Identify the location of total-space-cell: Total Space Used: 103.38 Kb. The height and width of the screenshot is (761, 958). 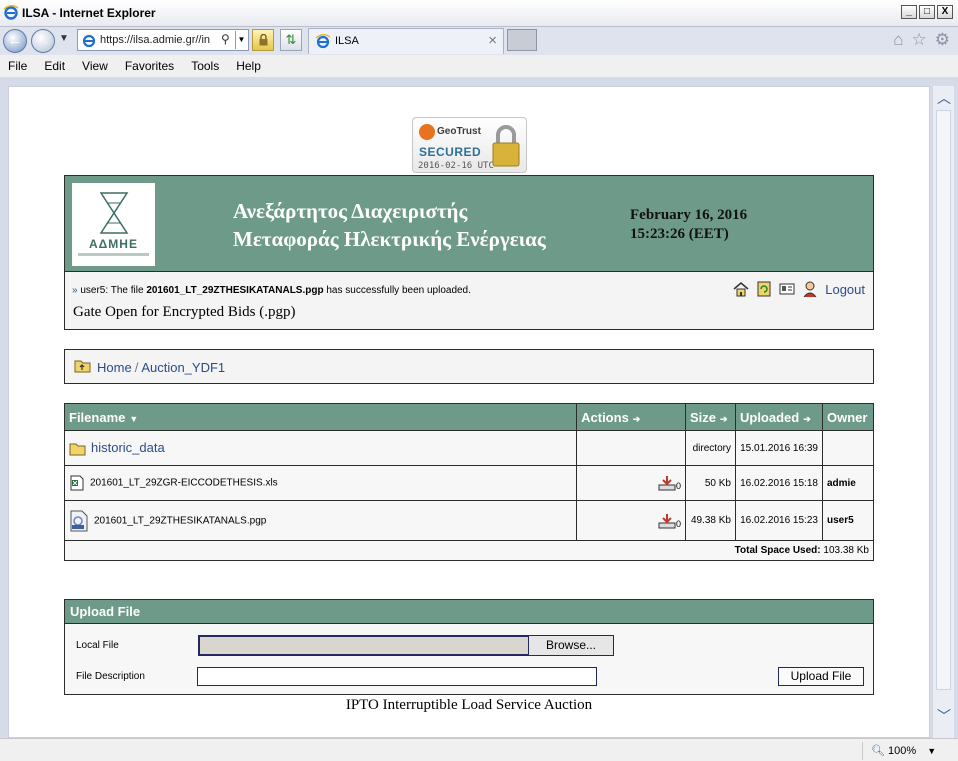
(469, 550).